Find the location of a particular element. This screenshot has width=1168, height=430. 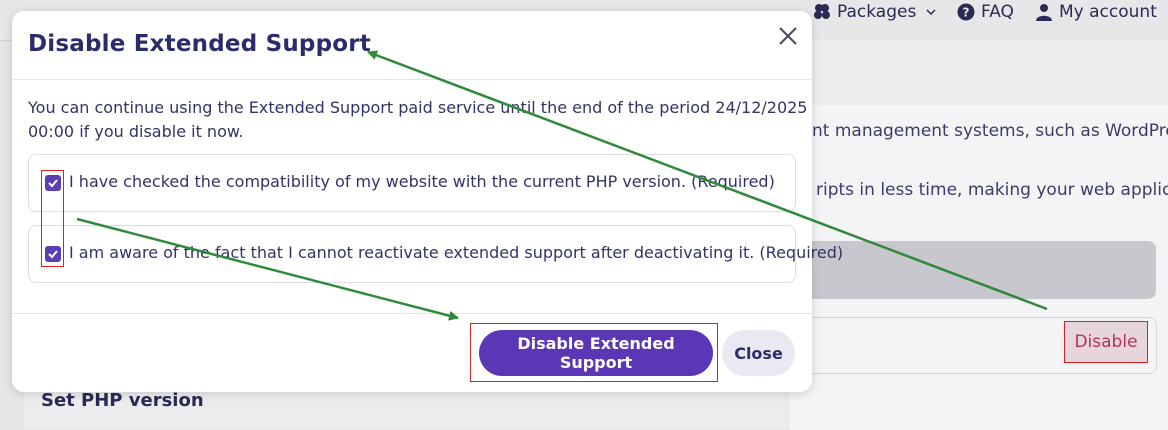

nav-my-account: My account is located at coordinates (1096, 12).